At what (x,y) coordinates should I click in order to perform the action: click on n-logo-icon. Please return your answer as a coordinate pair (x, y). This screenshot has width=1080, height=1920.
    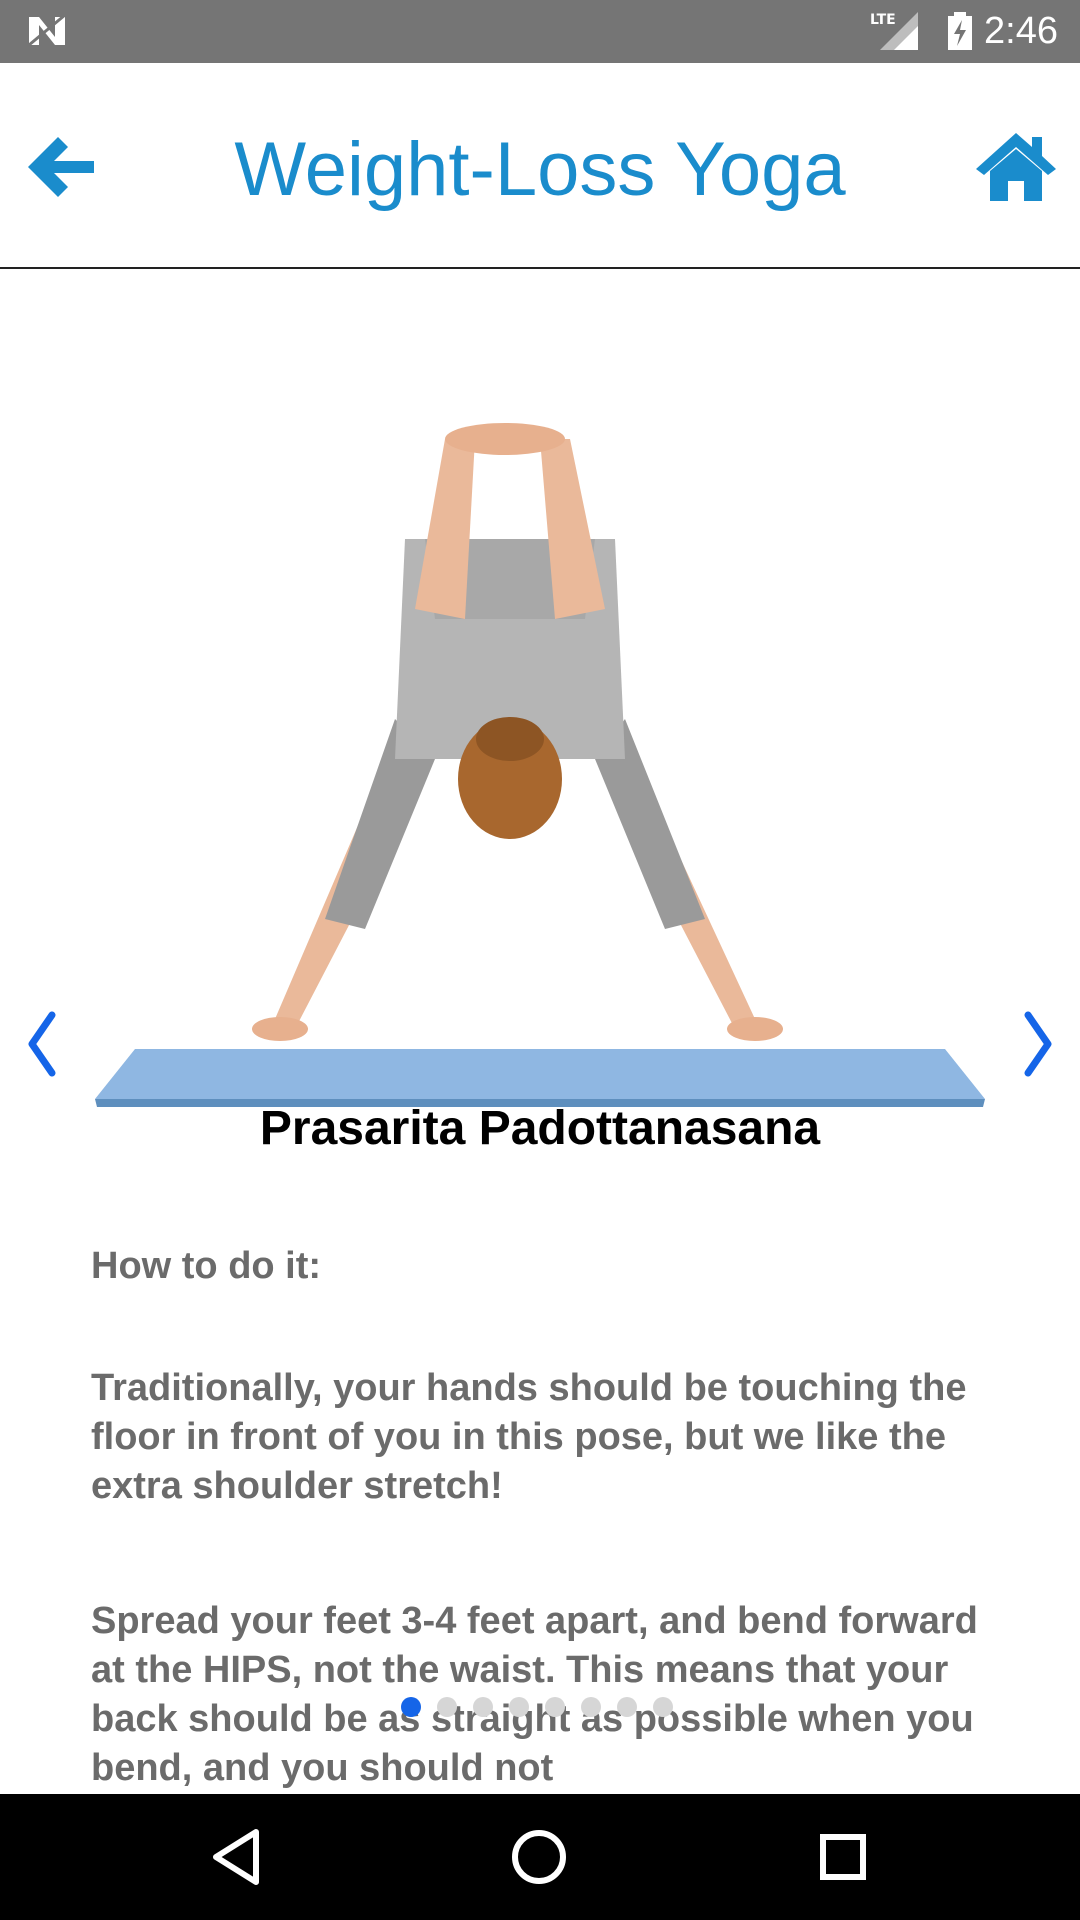
    Looking at the image, I should click on (47, 30).